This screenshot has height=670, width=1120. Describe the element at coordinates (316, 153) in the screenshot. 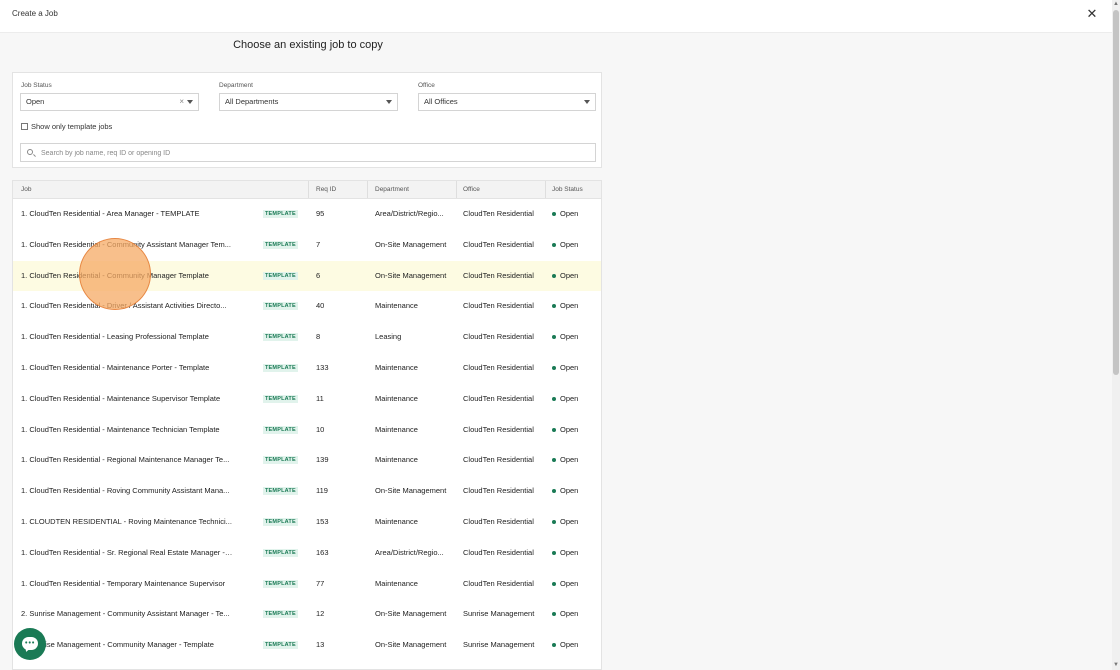

I see `job-search-input` at that location.